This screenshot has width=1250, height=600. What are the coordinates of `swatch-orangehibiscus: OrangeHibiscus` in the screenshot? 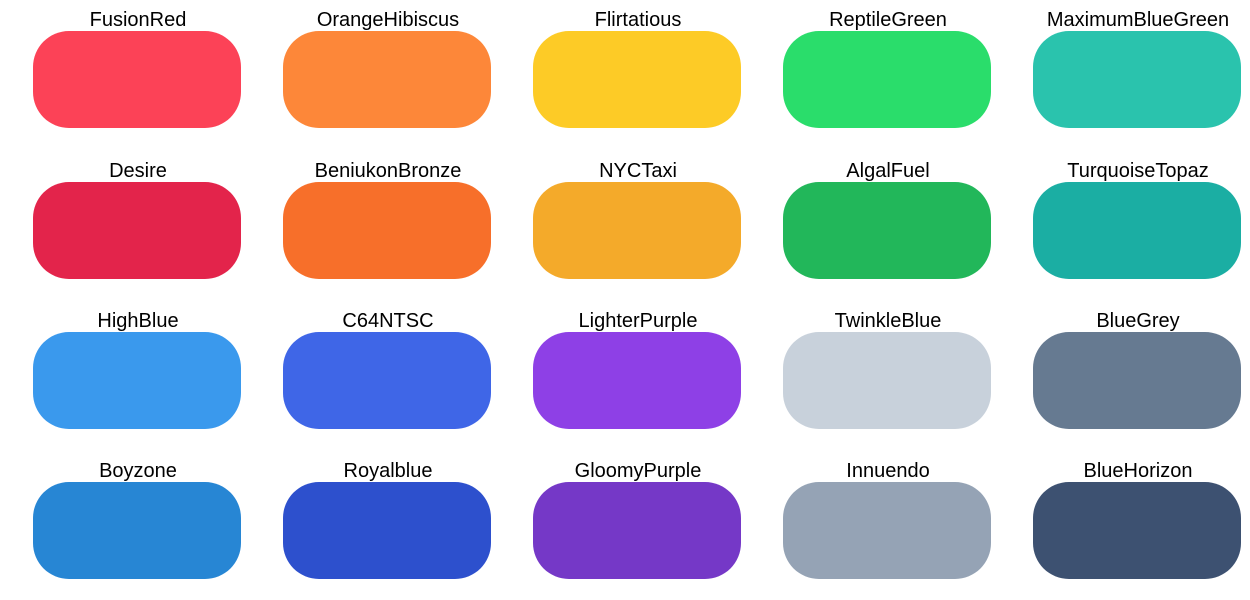 It's located at (388, 68).